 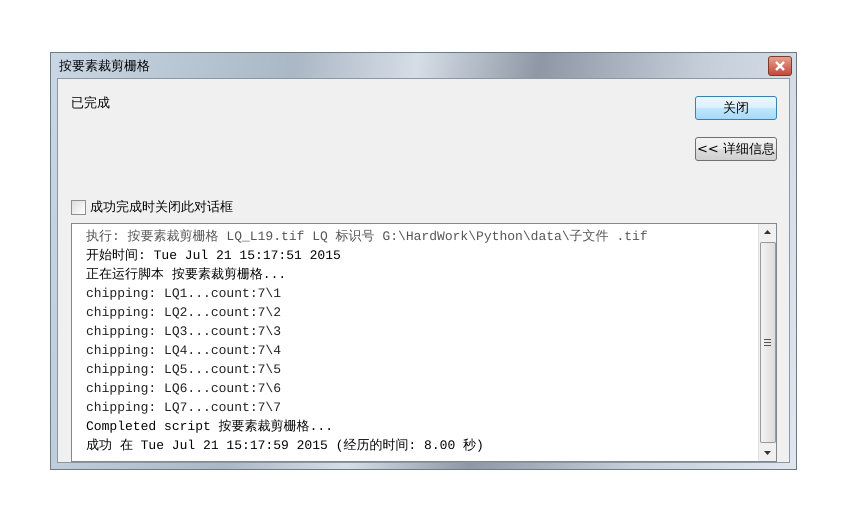 I want to click on grip-icon, so click(x=767, y=342).